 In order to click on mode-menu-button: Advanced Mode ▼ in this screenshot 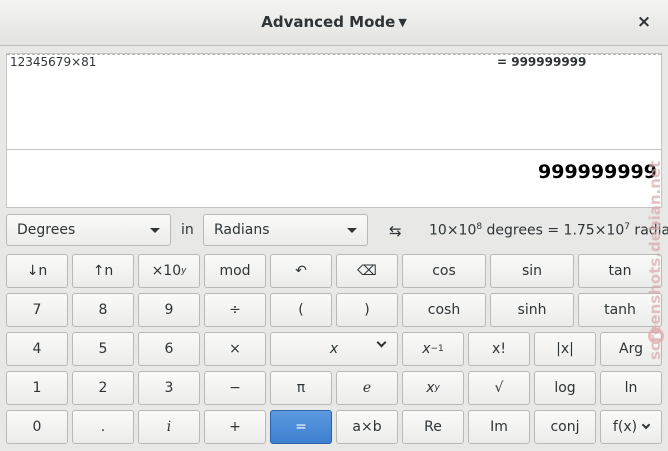, I will do `click(334, 22)`.